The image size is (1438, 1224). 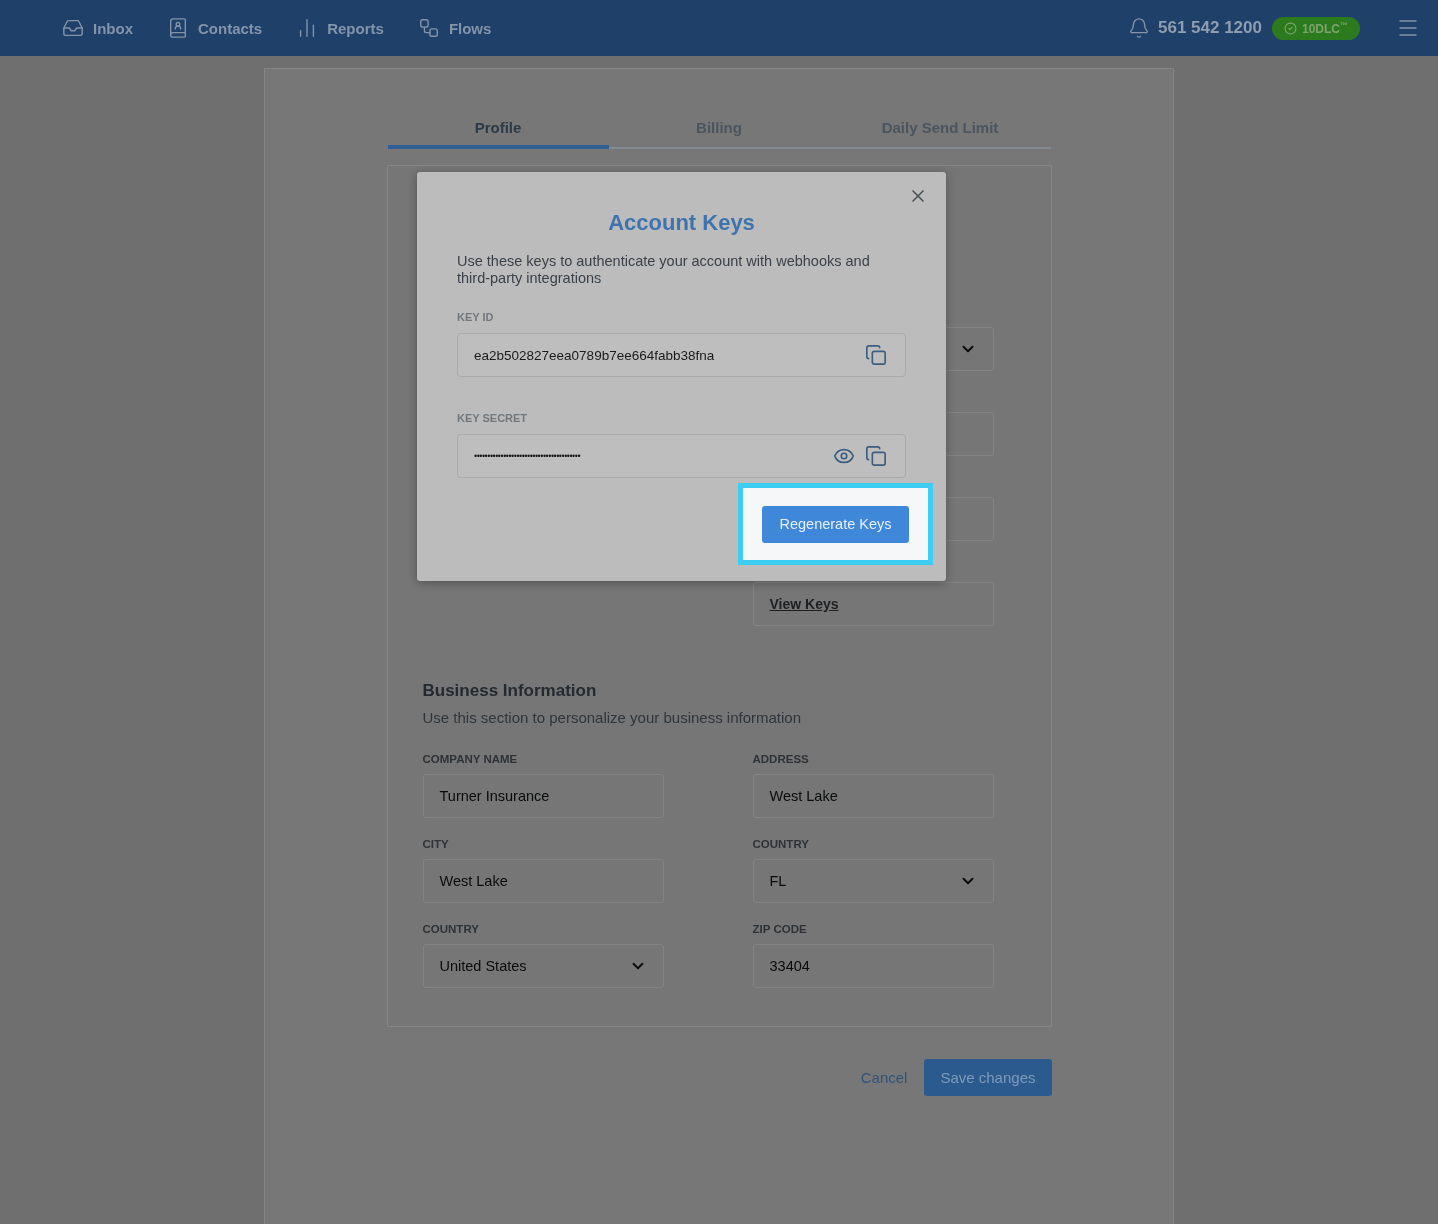 I want to click on section-subtitle: Use this section to personalize your business information, so click(x=612, y=717).